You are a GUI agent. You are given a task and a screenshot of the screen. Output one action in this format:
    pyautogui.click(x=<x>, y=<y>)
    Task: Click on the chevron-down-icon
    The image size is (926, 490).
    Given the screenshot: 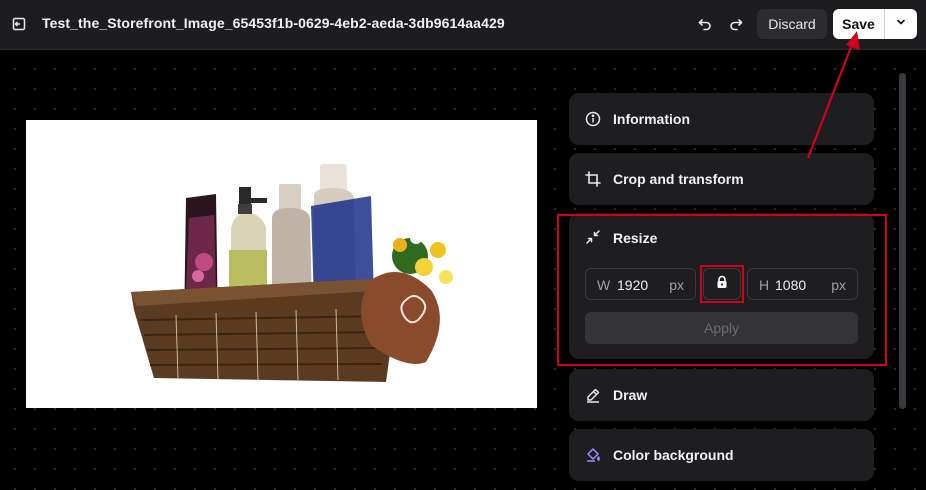 What is the action you would take?
    pyautogui.click(x=901, y=24)
    